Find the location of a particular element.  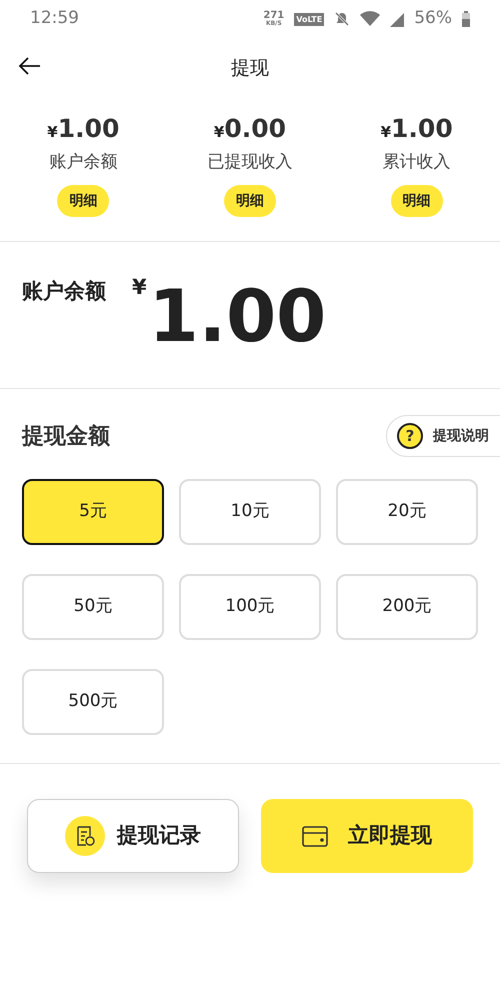

balance-label: 账户余额 is located at coordinates (64, 291).